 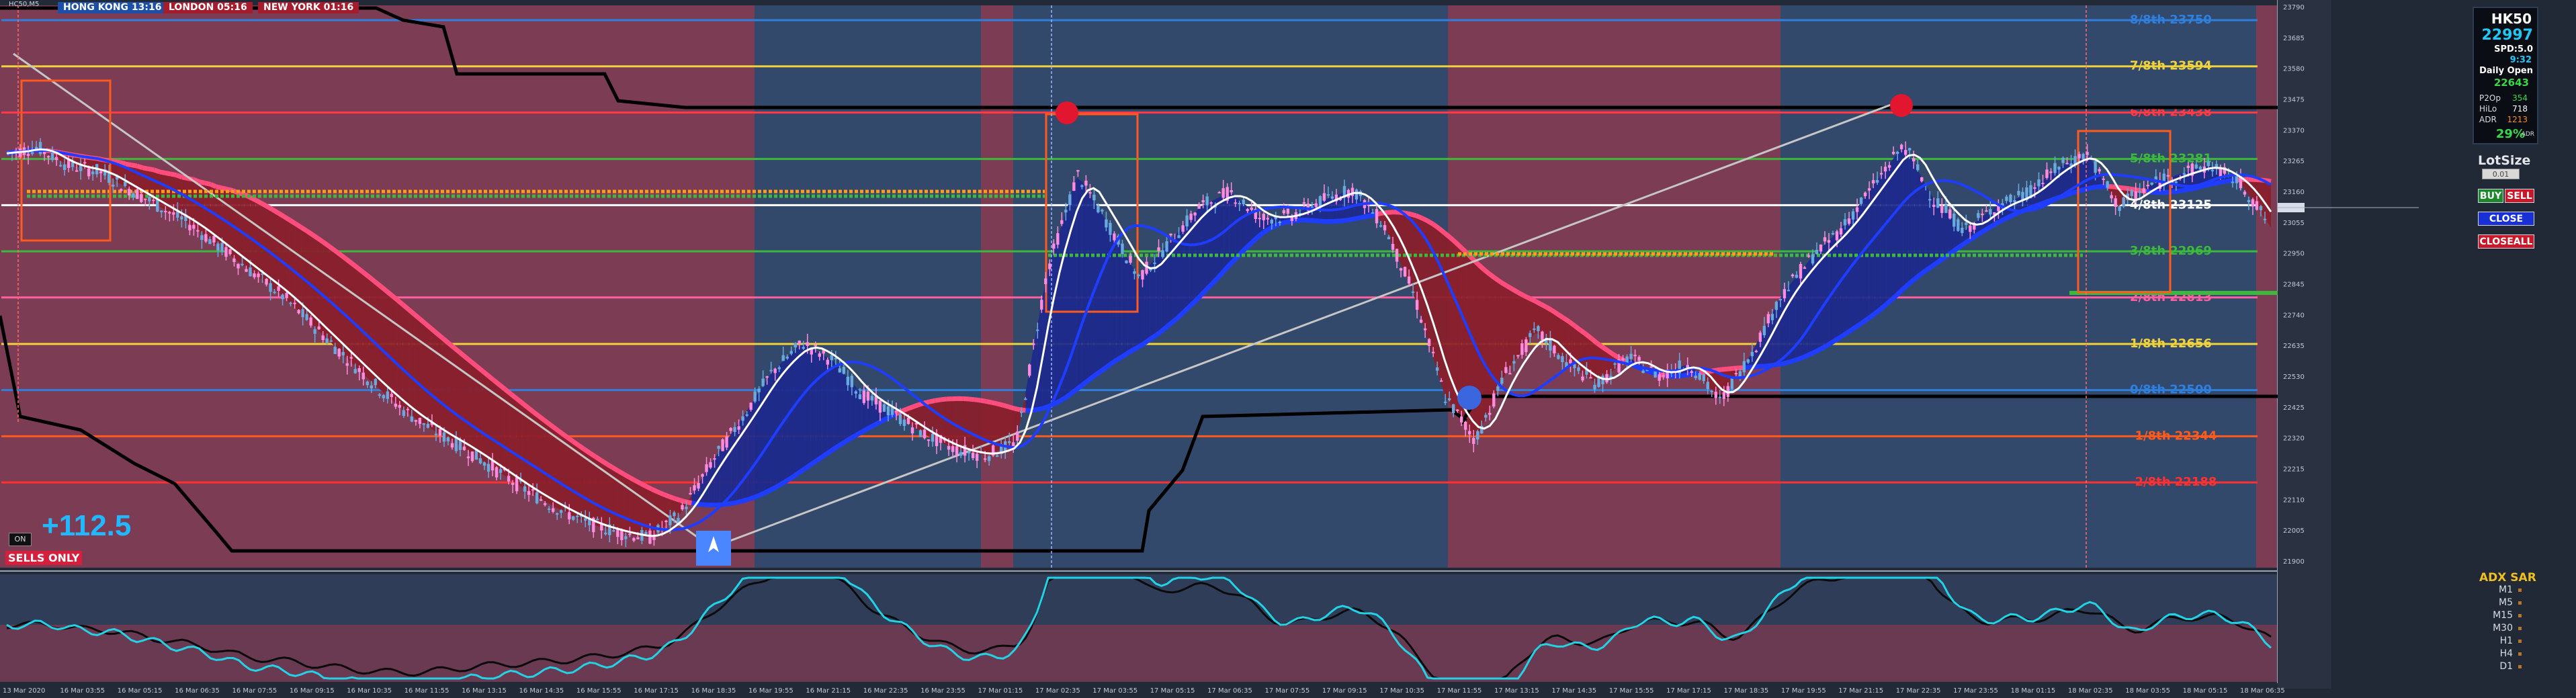 I want to click on close-button: CLOSE, so click(x=2506, y=219).